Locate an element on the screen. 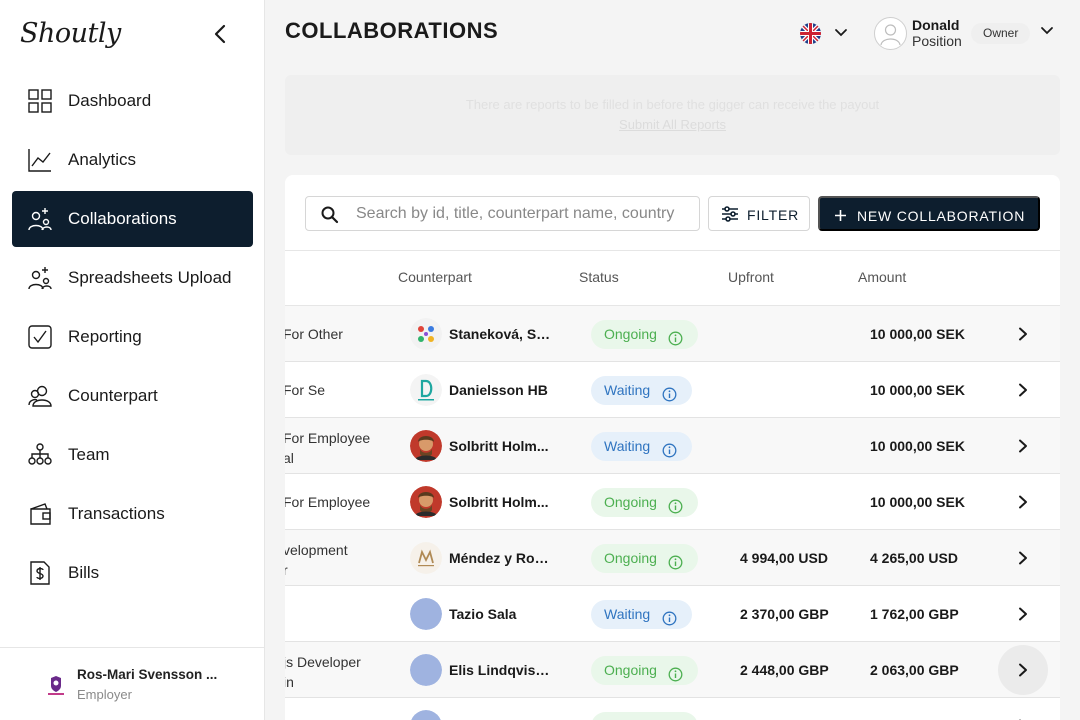 The height and width of the screenshot is (720, 1080). account-role: Employer is located at coordinates (104, 694).